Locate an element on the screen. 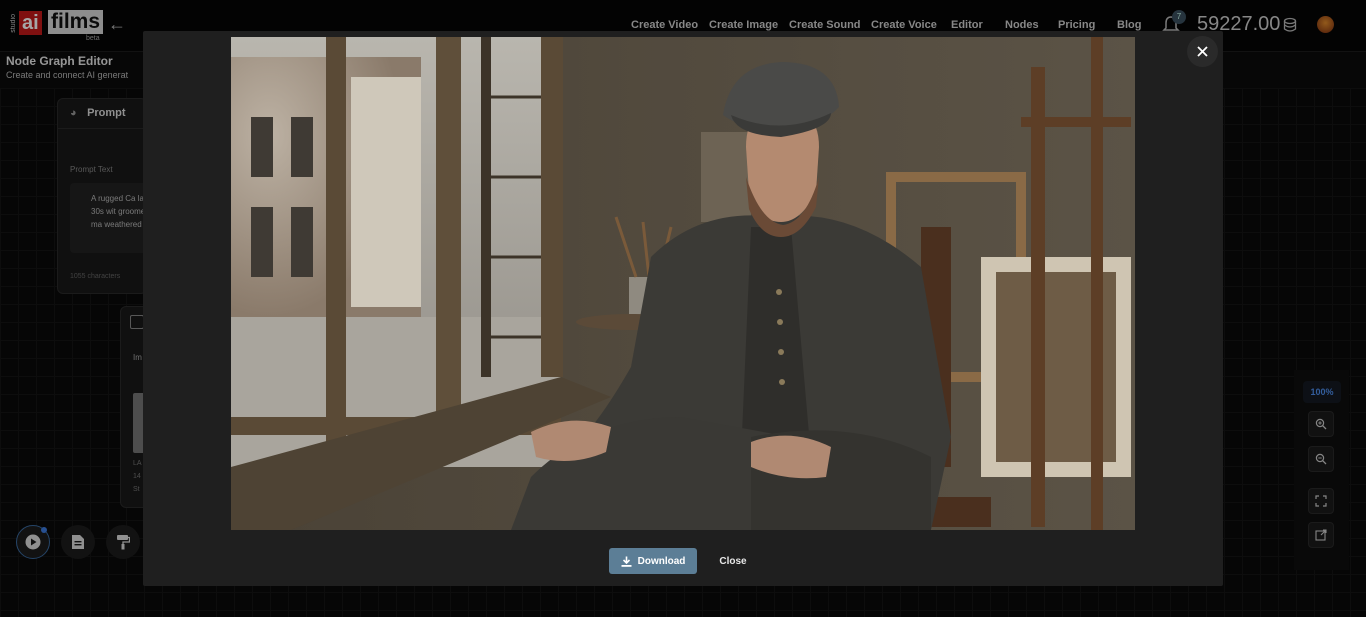  modal-close-button is located at coordinates (1202, 51).